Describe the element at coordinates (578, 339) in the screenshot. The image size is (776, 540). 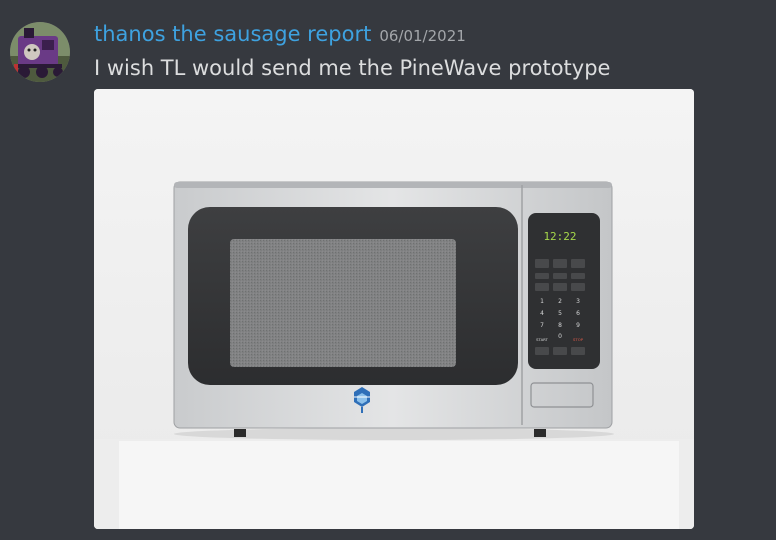
I see `stop-key: STOP` at that location.